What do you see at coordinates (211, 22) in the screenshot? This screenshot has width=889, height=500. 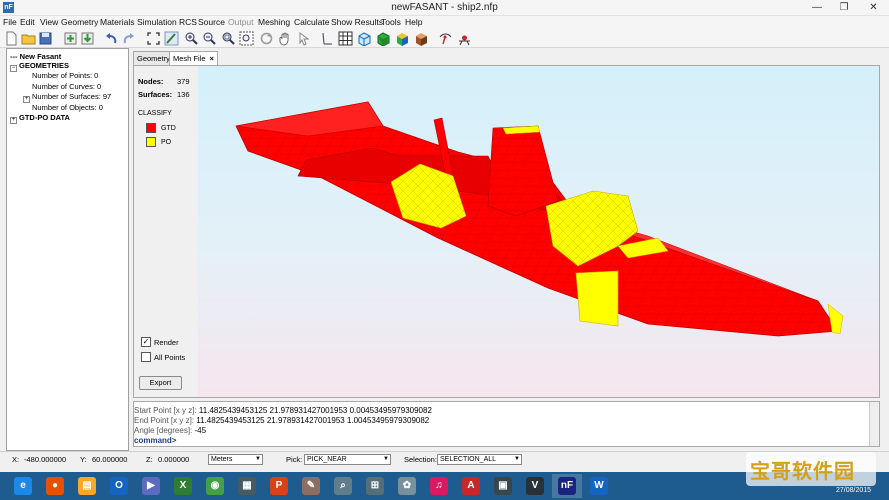 I see `menu-source: Source` at bounding box center [211, 22].